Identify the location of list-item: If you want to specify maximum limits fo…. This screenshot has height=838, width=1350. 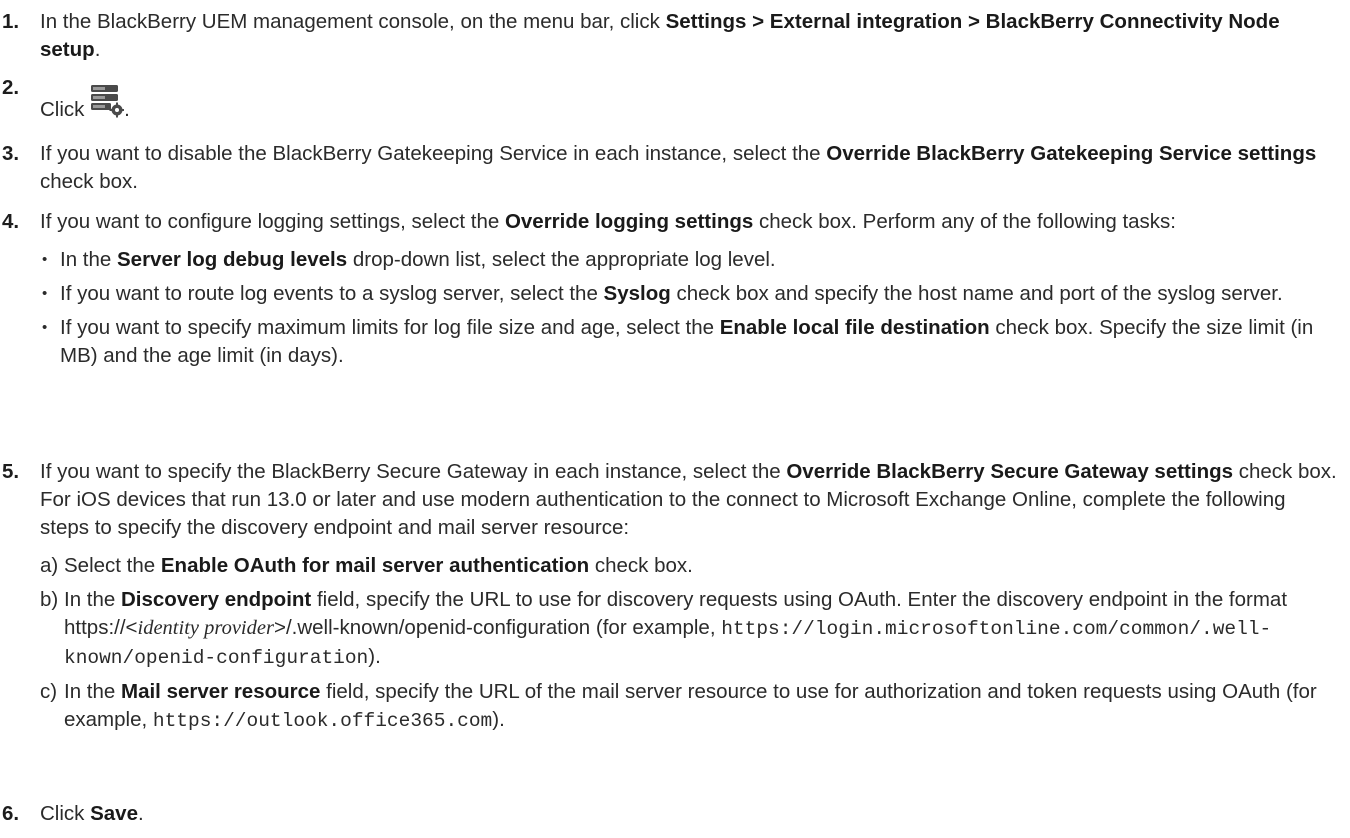
(689, 342).